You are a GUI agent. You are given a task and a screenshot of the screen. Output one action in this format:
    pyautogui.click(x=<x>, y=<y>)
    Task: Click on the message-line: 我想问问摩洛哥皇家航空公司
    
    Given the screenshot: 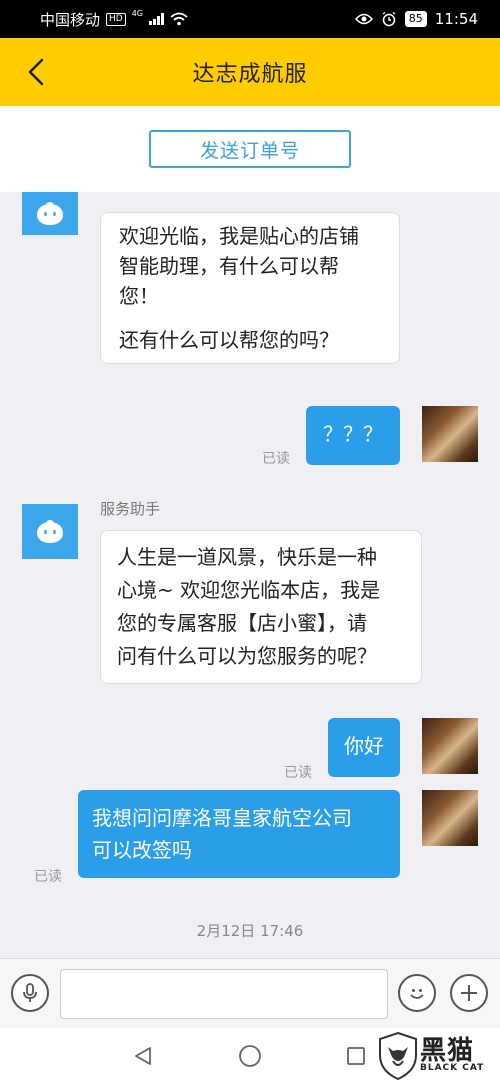 What is the action you would take?
    pyautogui.click(x=222, y=818)
    